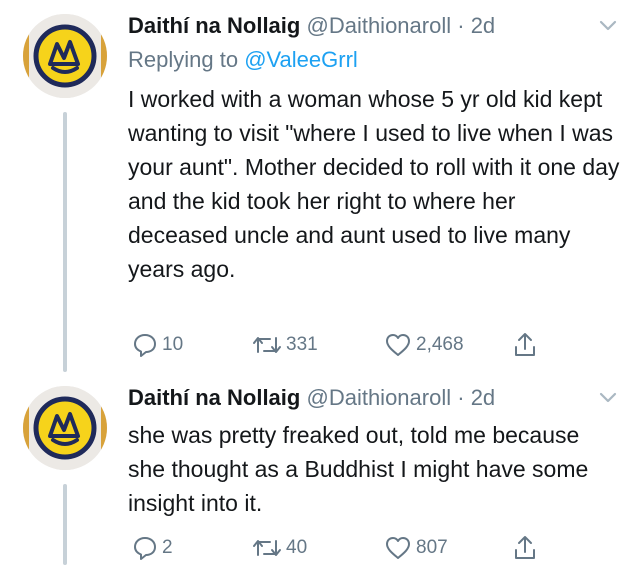  I want to click on retweet-button: 331, so click(285, 345).